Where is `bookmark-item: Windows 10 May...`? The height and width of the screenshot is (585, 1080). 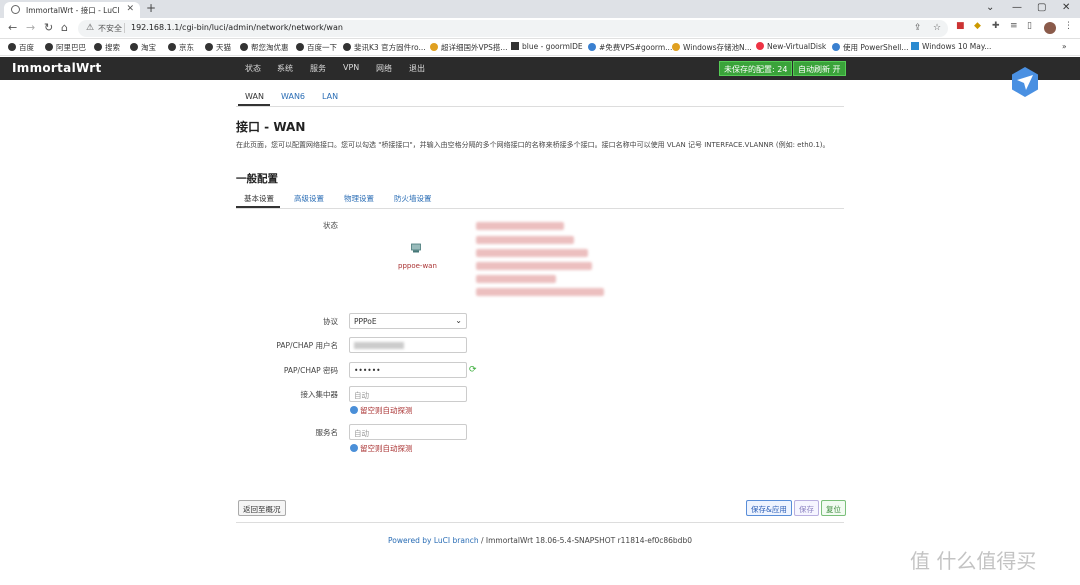
bookmark-item: Windows 10 May... is located at coordinates (951, 46).